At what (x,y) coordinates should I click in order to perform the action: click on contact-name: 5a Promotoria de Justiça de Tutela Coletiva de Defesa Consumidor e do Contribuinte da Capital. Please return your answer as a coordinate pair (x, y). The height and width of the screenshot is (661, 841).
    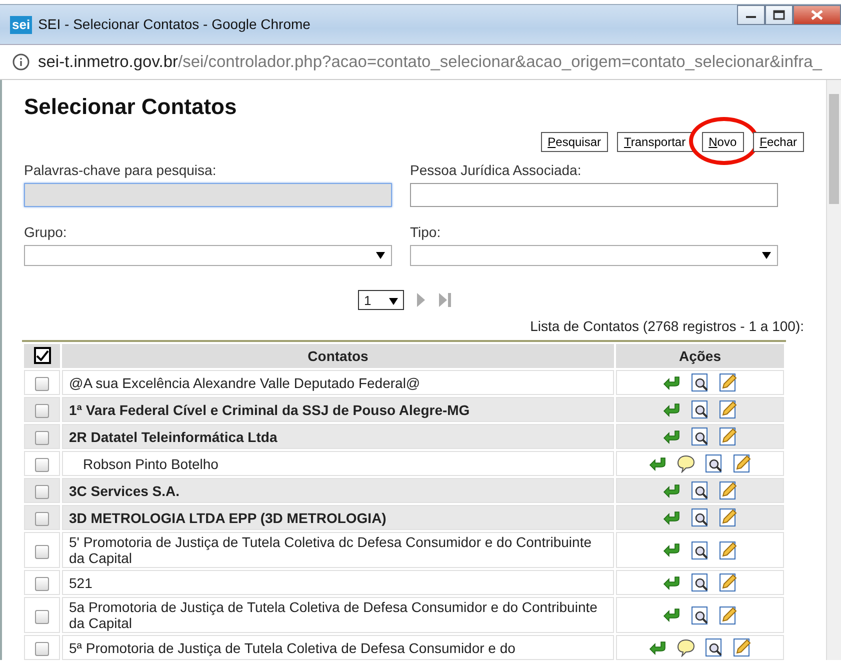
    Looking at the image, I should click on (338, 615).